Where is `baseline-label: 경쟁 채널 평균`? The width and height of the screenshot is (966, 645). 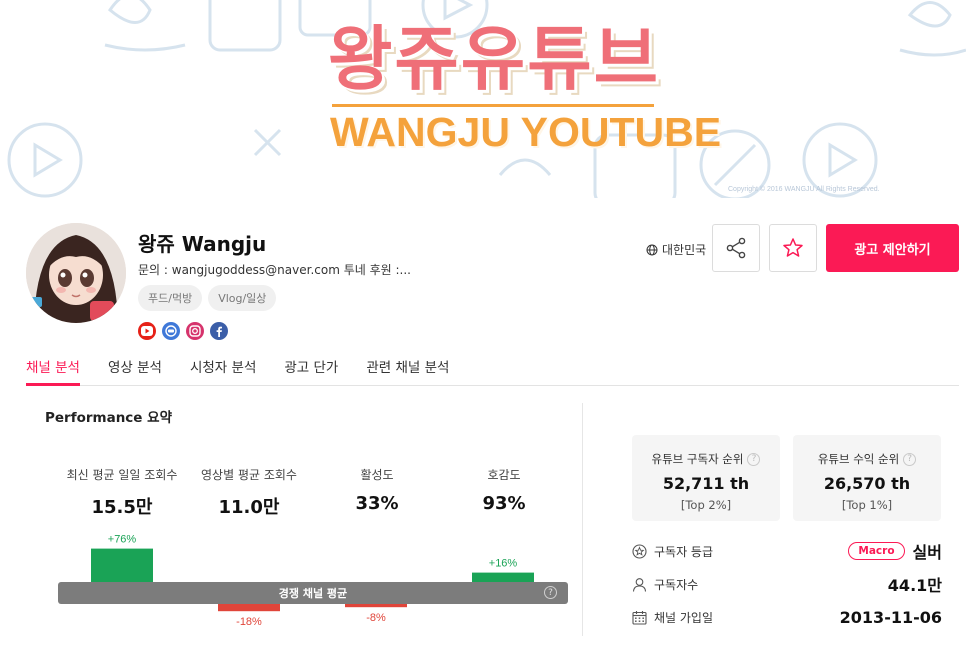 baseline-label: 경쟁 채널 평균 is located at coordinates (313, 593).